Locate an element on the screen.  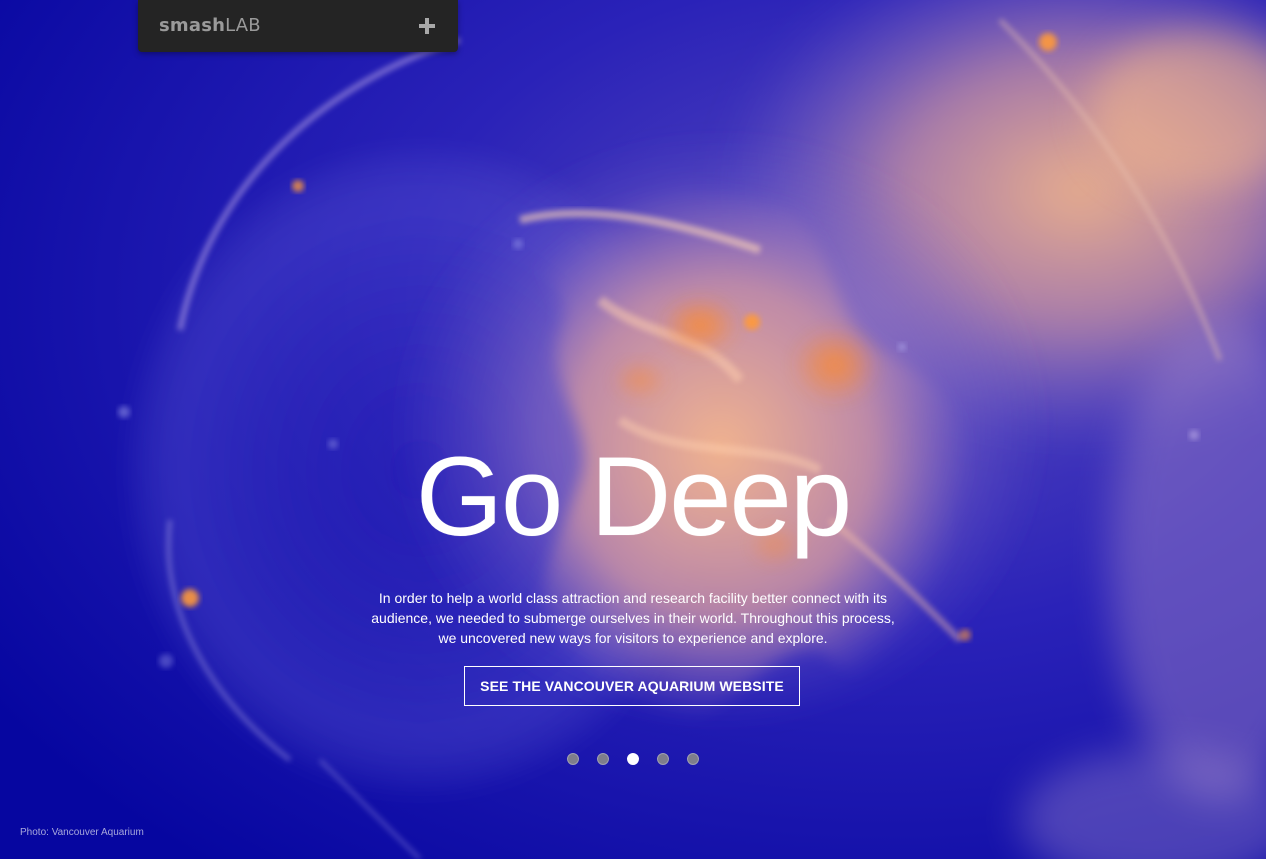
plus-icon is located at coordinates (427, 26).